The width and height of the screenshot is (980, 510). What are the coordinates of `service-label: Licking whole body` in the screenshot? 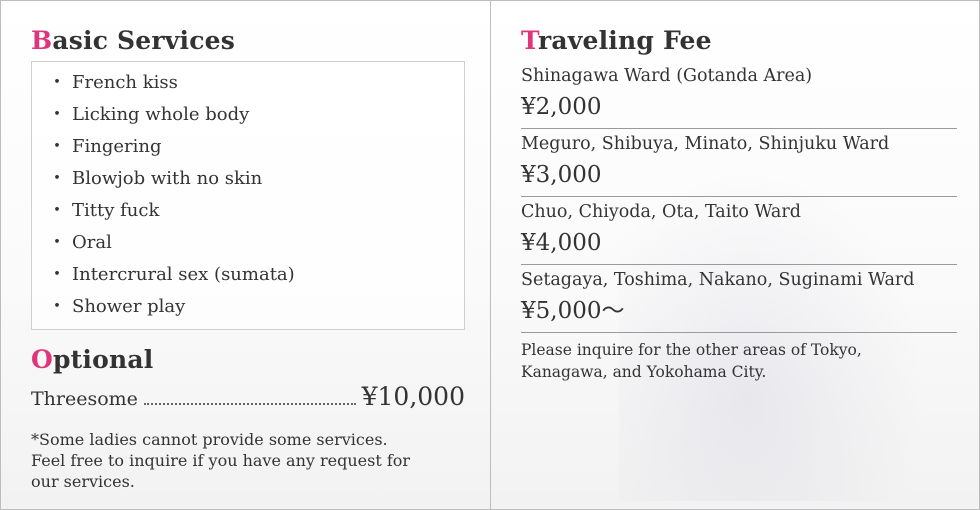 It's located at (161, 114).